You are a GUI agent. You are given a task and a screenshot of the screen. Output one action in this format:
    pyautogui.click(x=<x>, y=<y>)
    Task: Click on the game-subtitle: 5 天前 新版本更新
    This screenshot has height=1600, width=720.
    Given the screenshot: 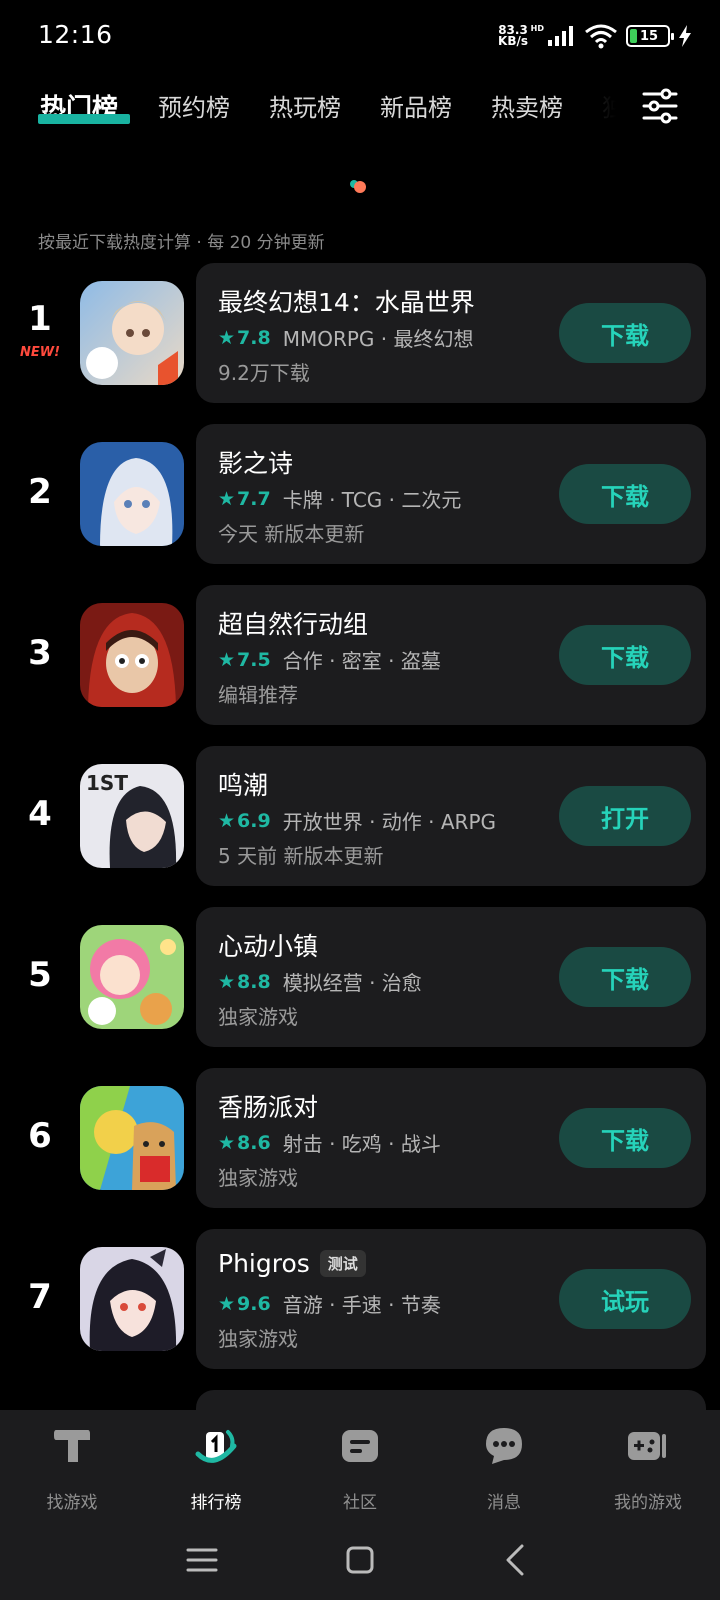 What is the action you would take?
    pyautogui.click(x=301, y=856)
    